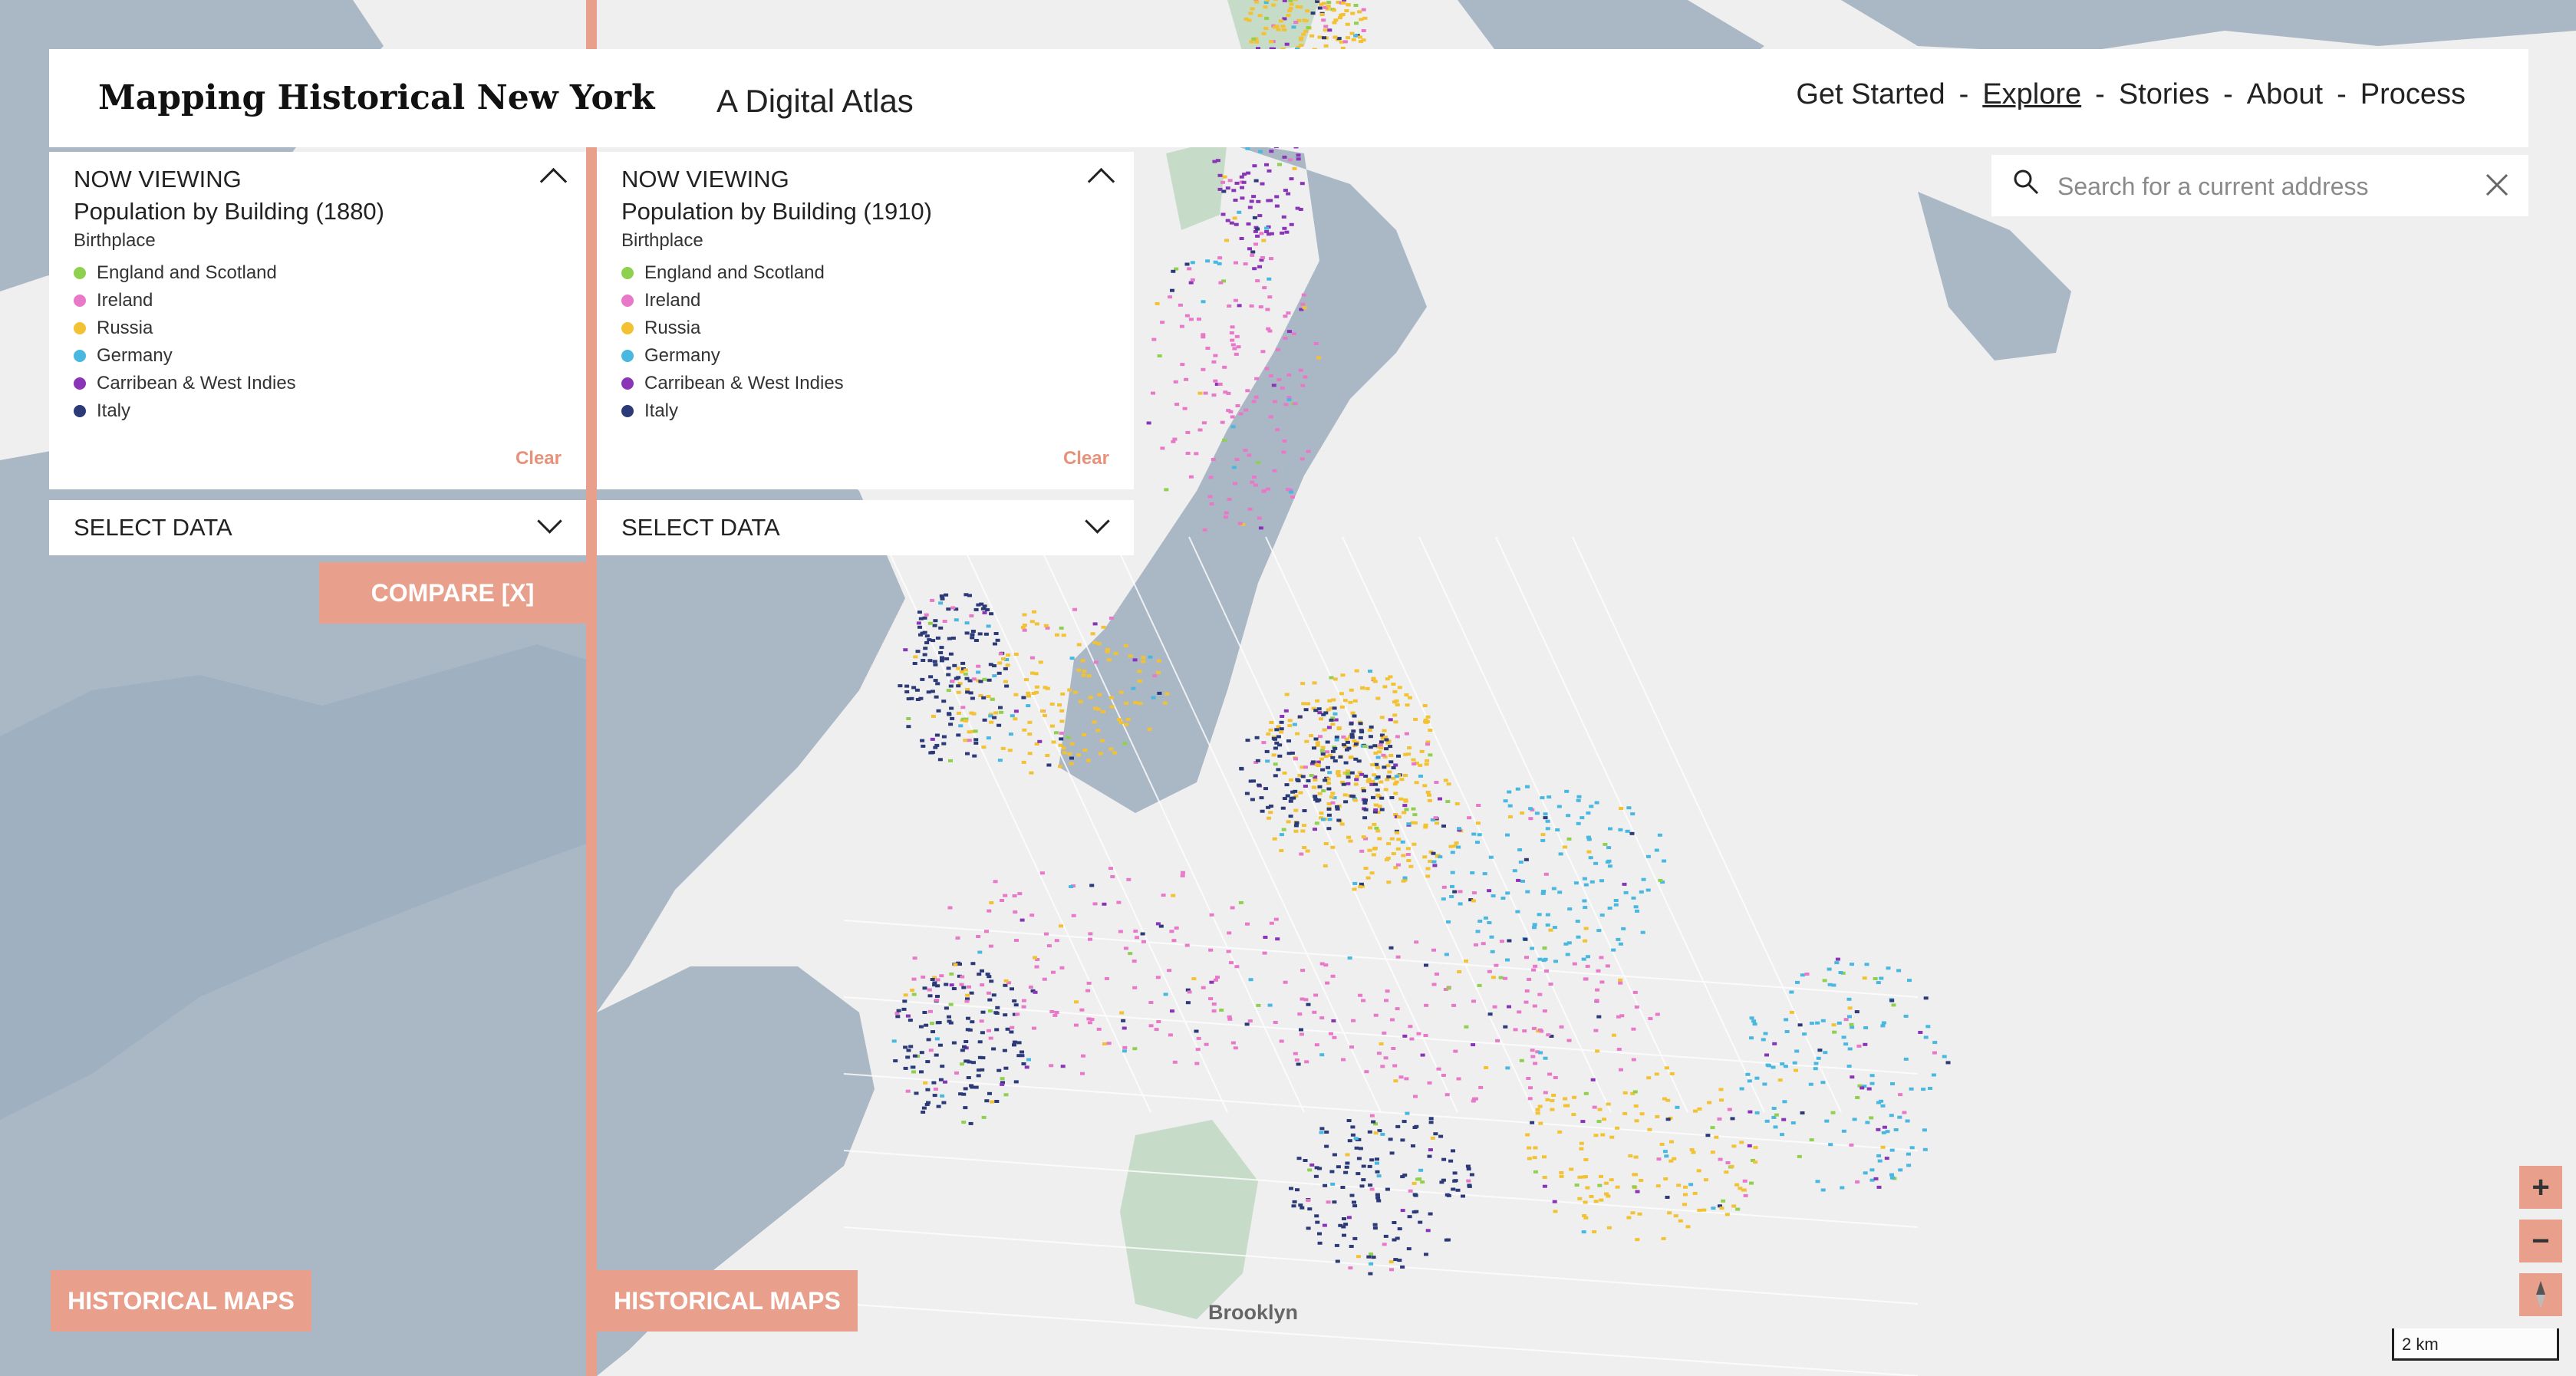  I want to click on nav-get-started: Get Started, so click(1870, 94).